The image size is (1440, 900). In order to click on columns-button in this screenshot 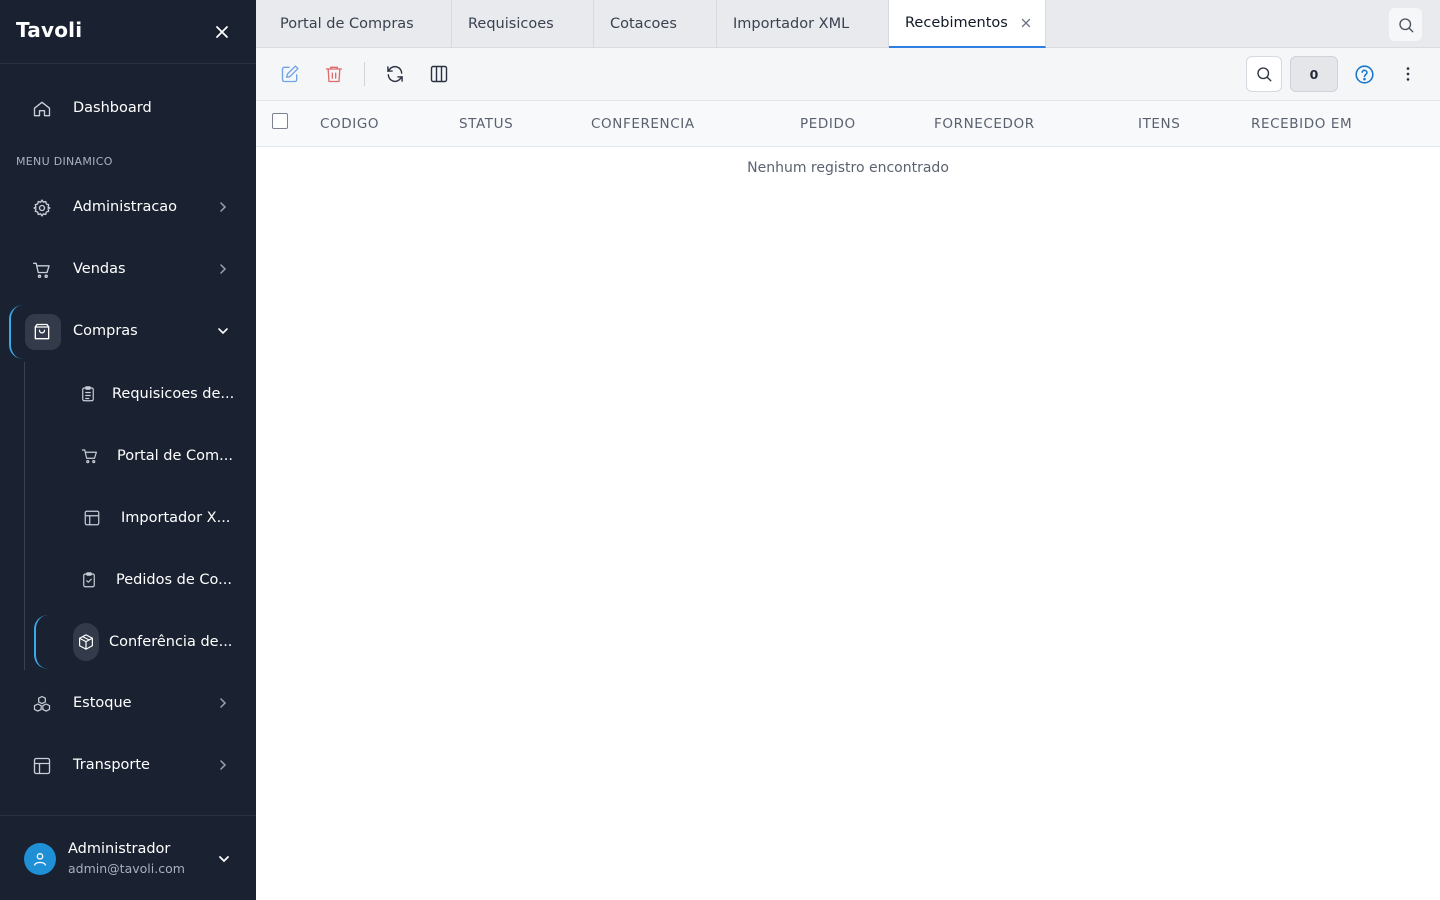, I will do `click(439, 74)`.